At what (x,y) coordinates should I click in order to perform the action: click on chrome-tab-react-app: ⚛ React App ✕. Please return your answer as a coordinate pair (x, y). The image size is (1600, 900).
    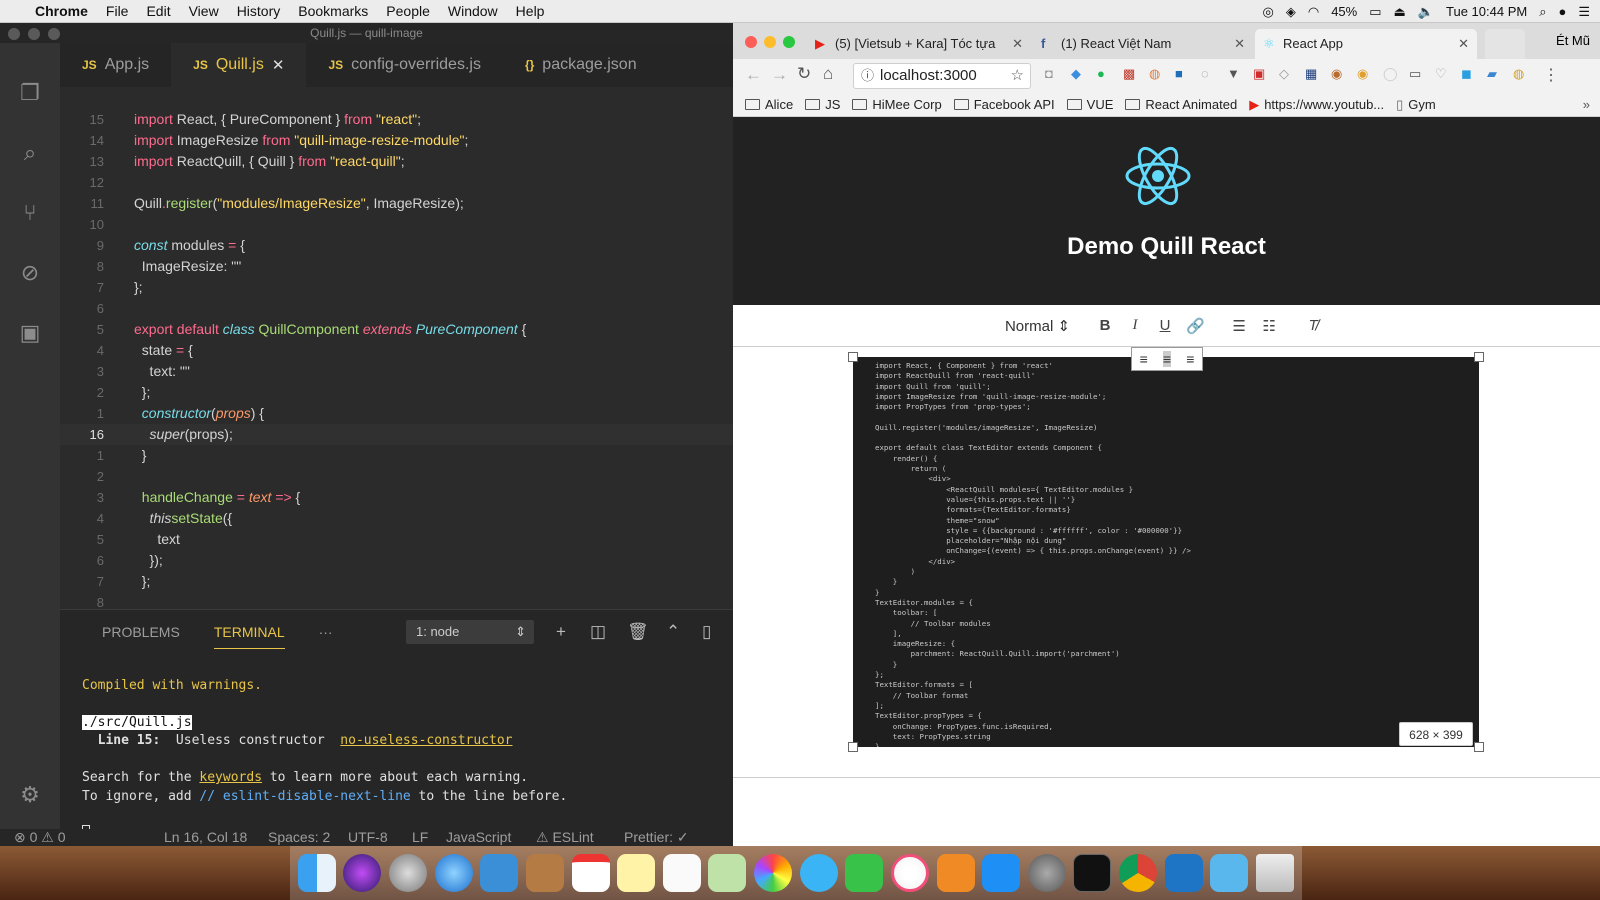
    Looking at the image, I should click on (1366, 44).